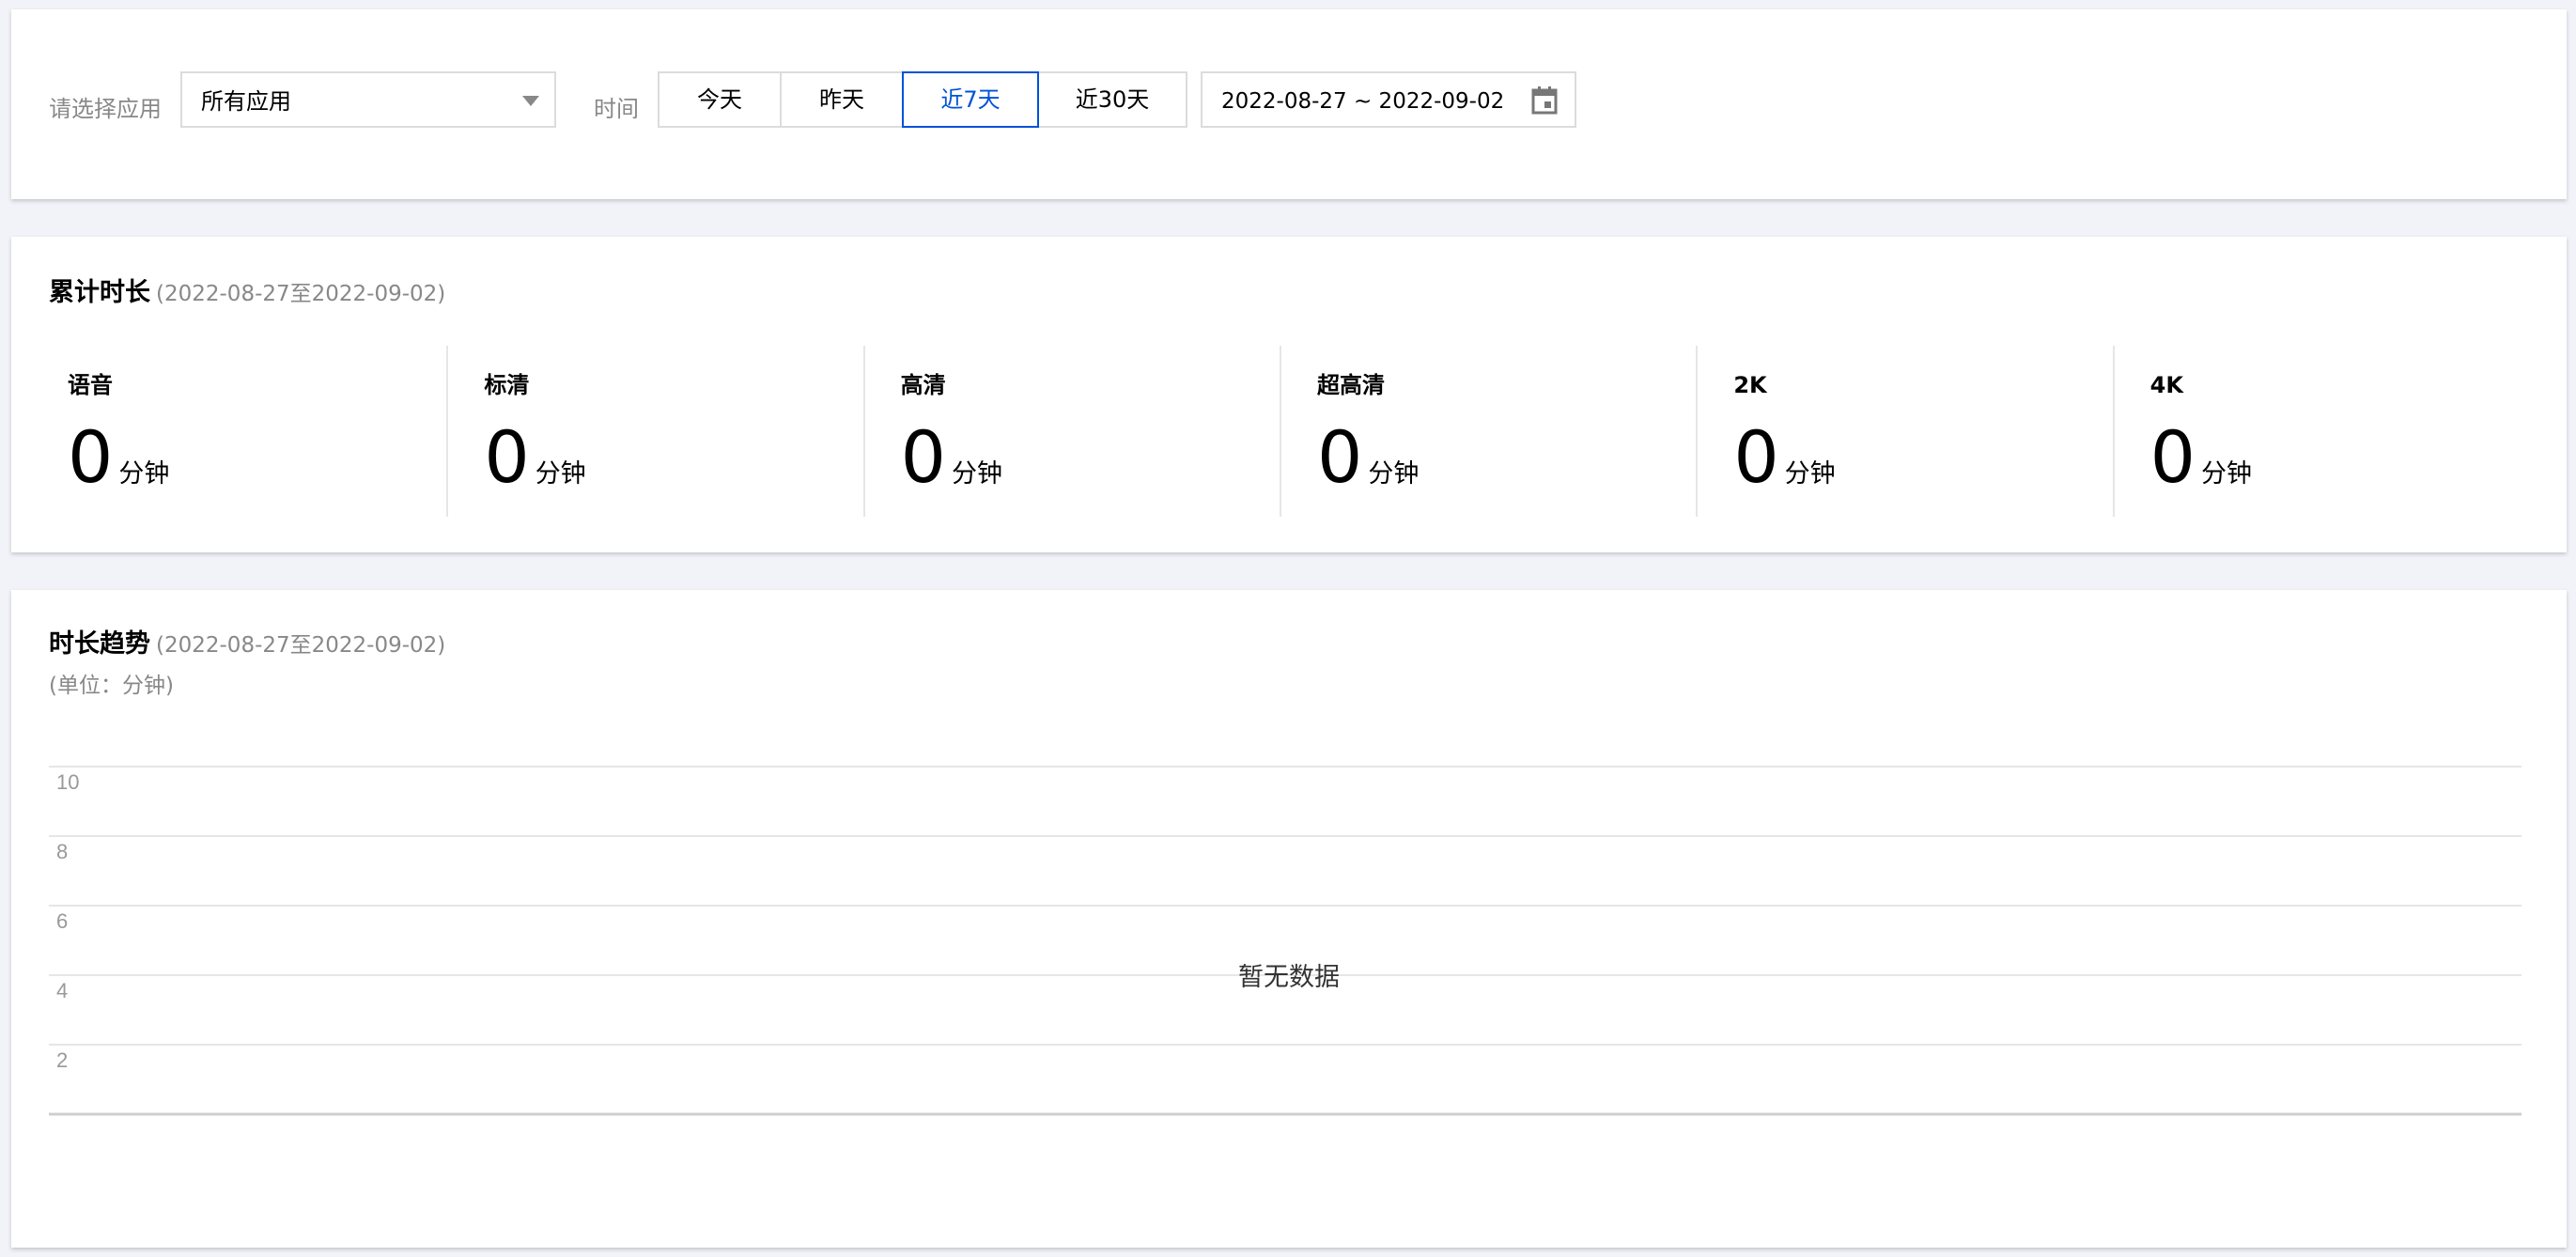 The height and width of the screenshot is (1257, 2576). Describe the element at coordinates (62, 1060) in the screenshot. I see `y-tick-label: 2` at that location.